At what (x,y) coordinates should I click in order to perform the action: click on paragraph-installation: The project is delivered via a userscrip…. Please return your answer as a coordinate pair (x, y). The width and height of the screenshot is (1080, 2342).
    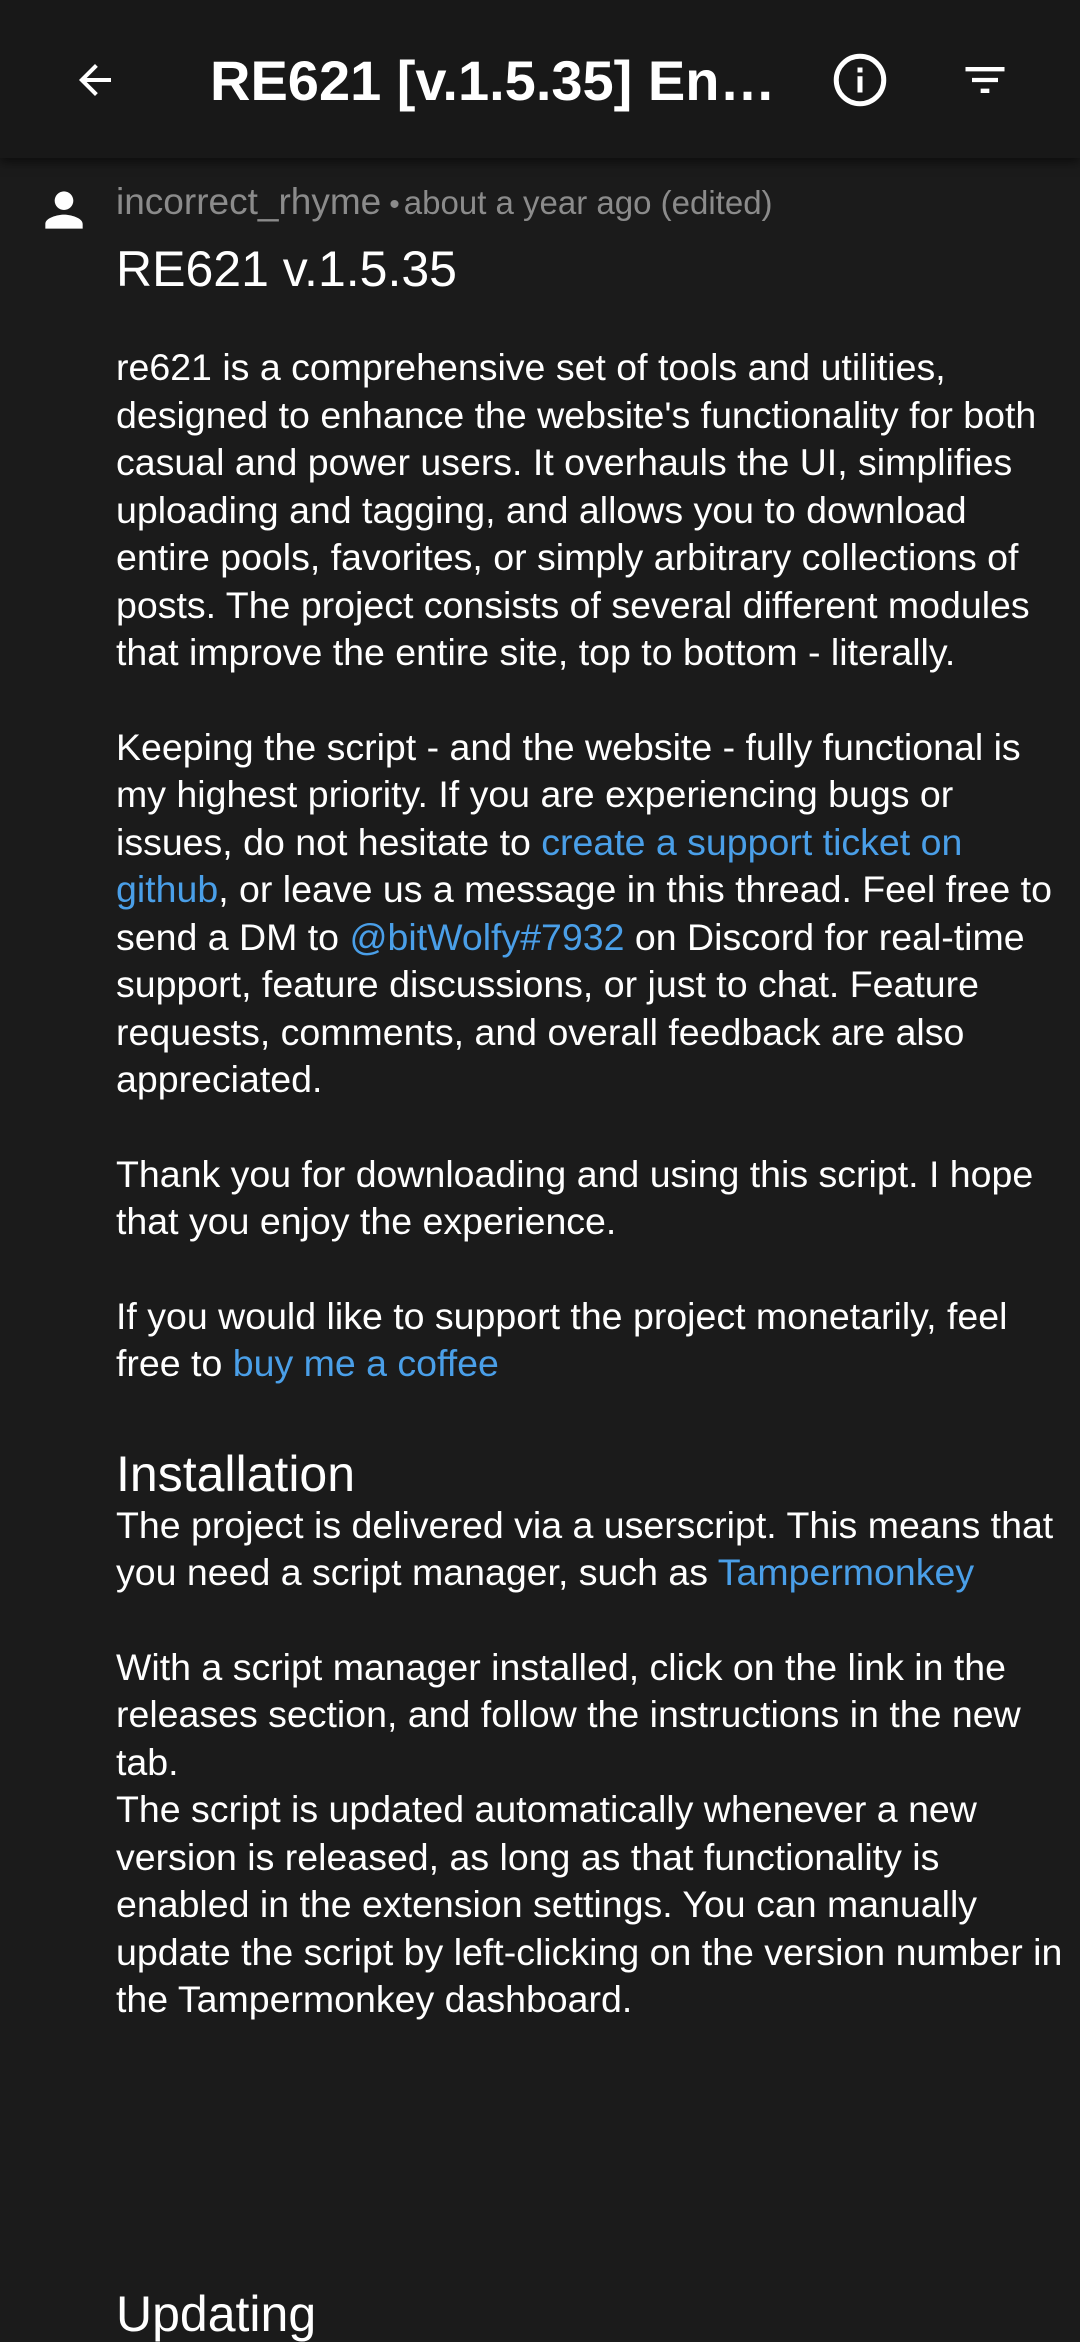
    Looking at the image, I should click on (591, 1549).